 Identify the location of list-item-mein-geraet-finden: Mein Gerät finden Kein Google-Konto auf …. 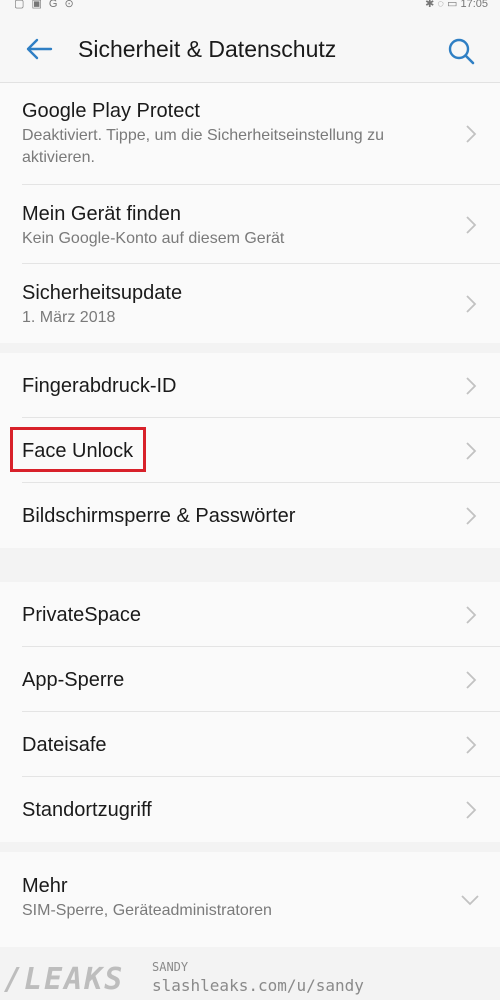
(250, 224).